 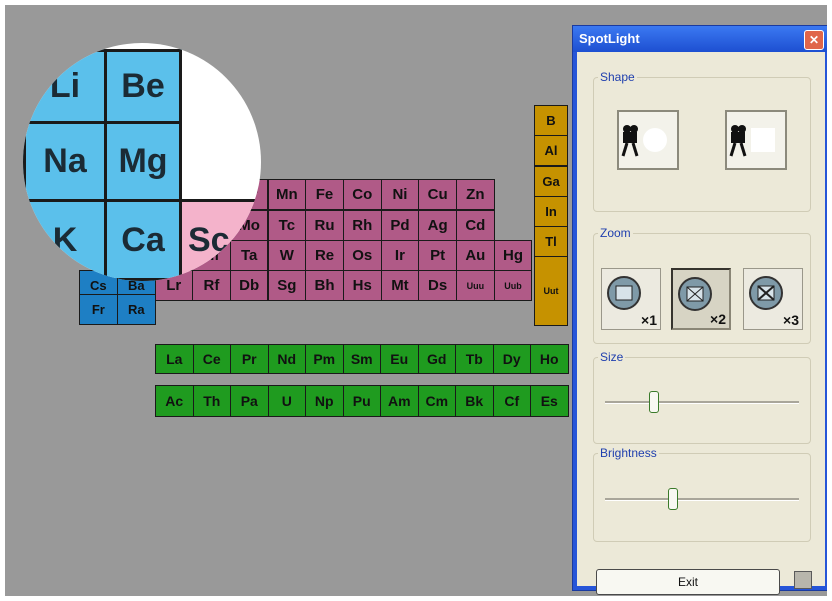 What do you see at coordinates (551, 241) in the screenshot?
I see `element-cell: Tl` at bounding box center [551, 241].